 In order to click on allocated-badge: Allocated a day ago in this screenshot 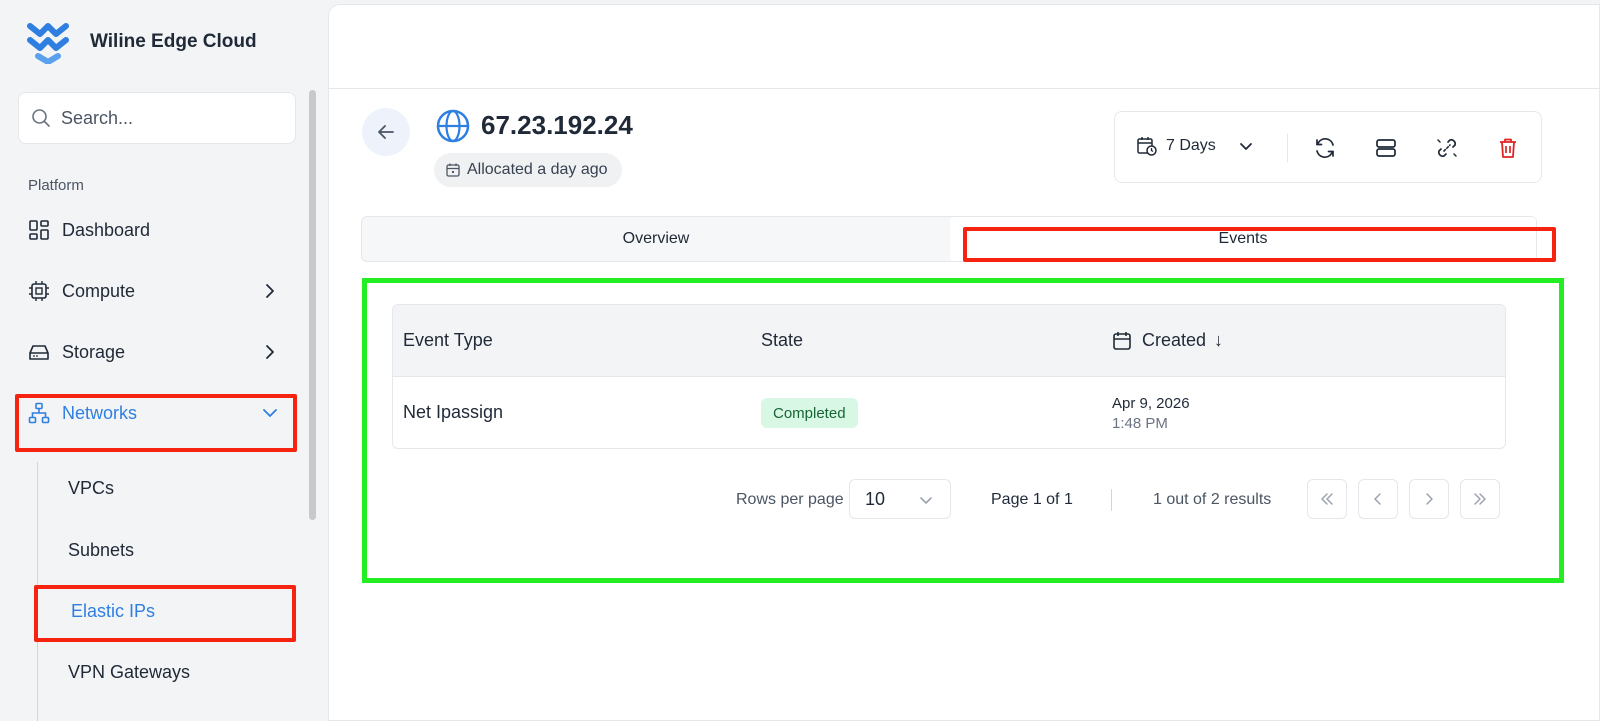, I will do `click(528, 170)`.